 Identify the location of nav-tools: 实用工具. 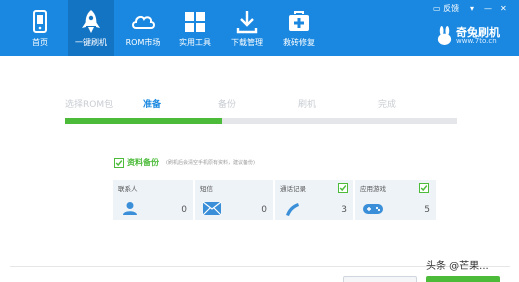
(195, 28).